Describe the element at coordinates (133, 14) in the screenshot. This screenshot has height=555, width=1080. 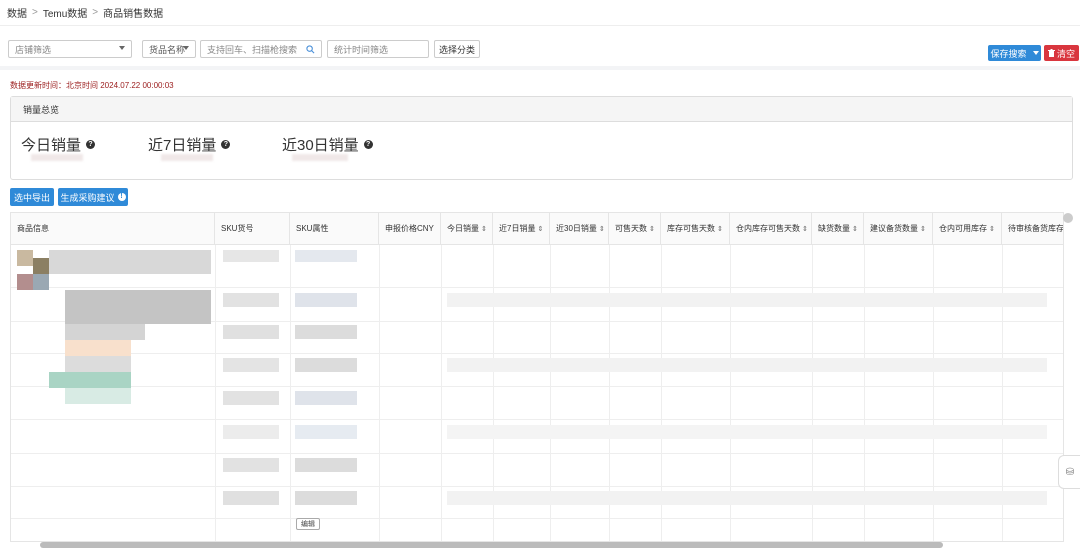
I see `breadcrumb-item-sales: 商品销售数据` at that location.